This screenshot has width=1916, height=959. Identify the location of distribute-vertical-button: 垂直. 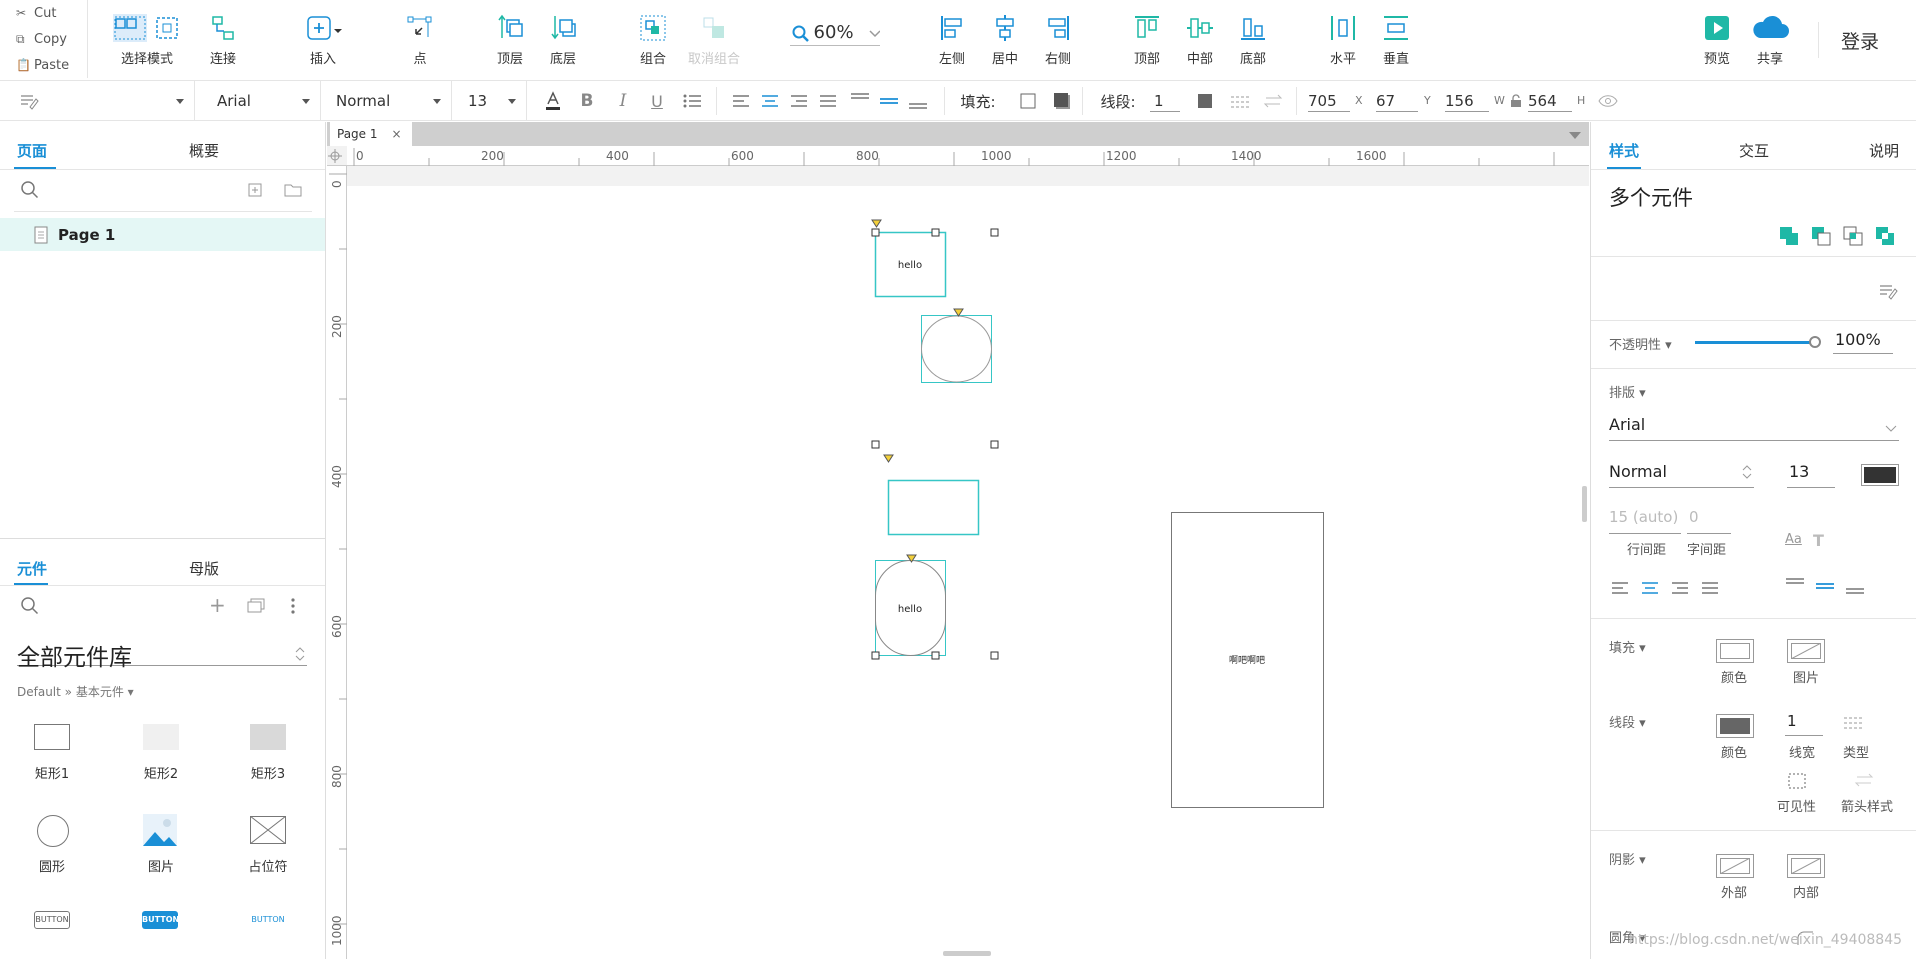
(1396, 40).